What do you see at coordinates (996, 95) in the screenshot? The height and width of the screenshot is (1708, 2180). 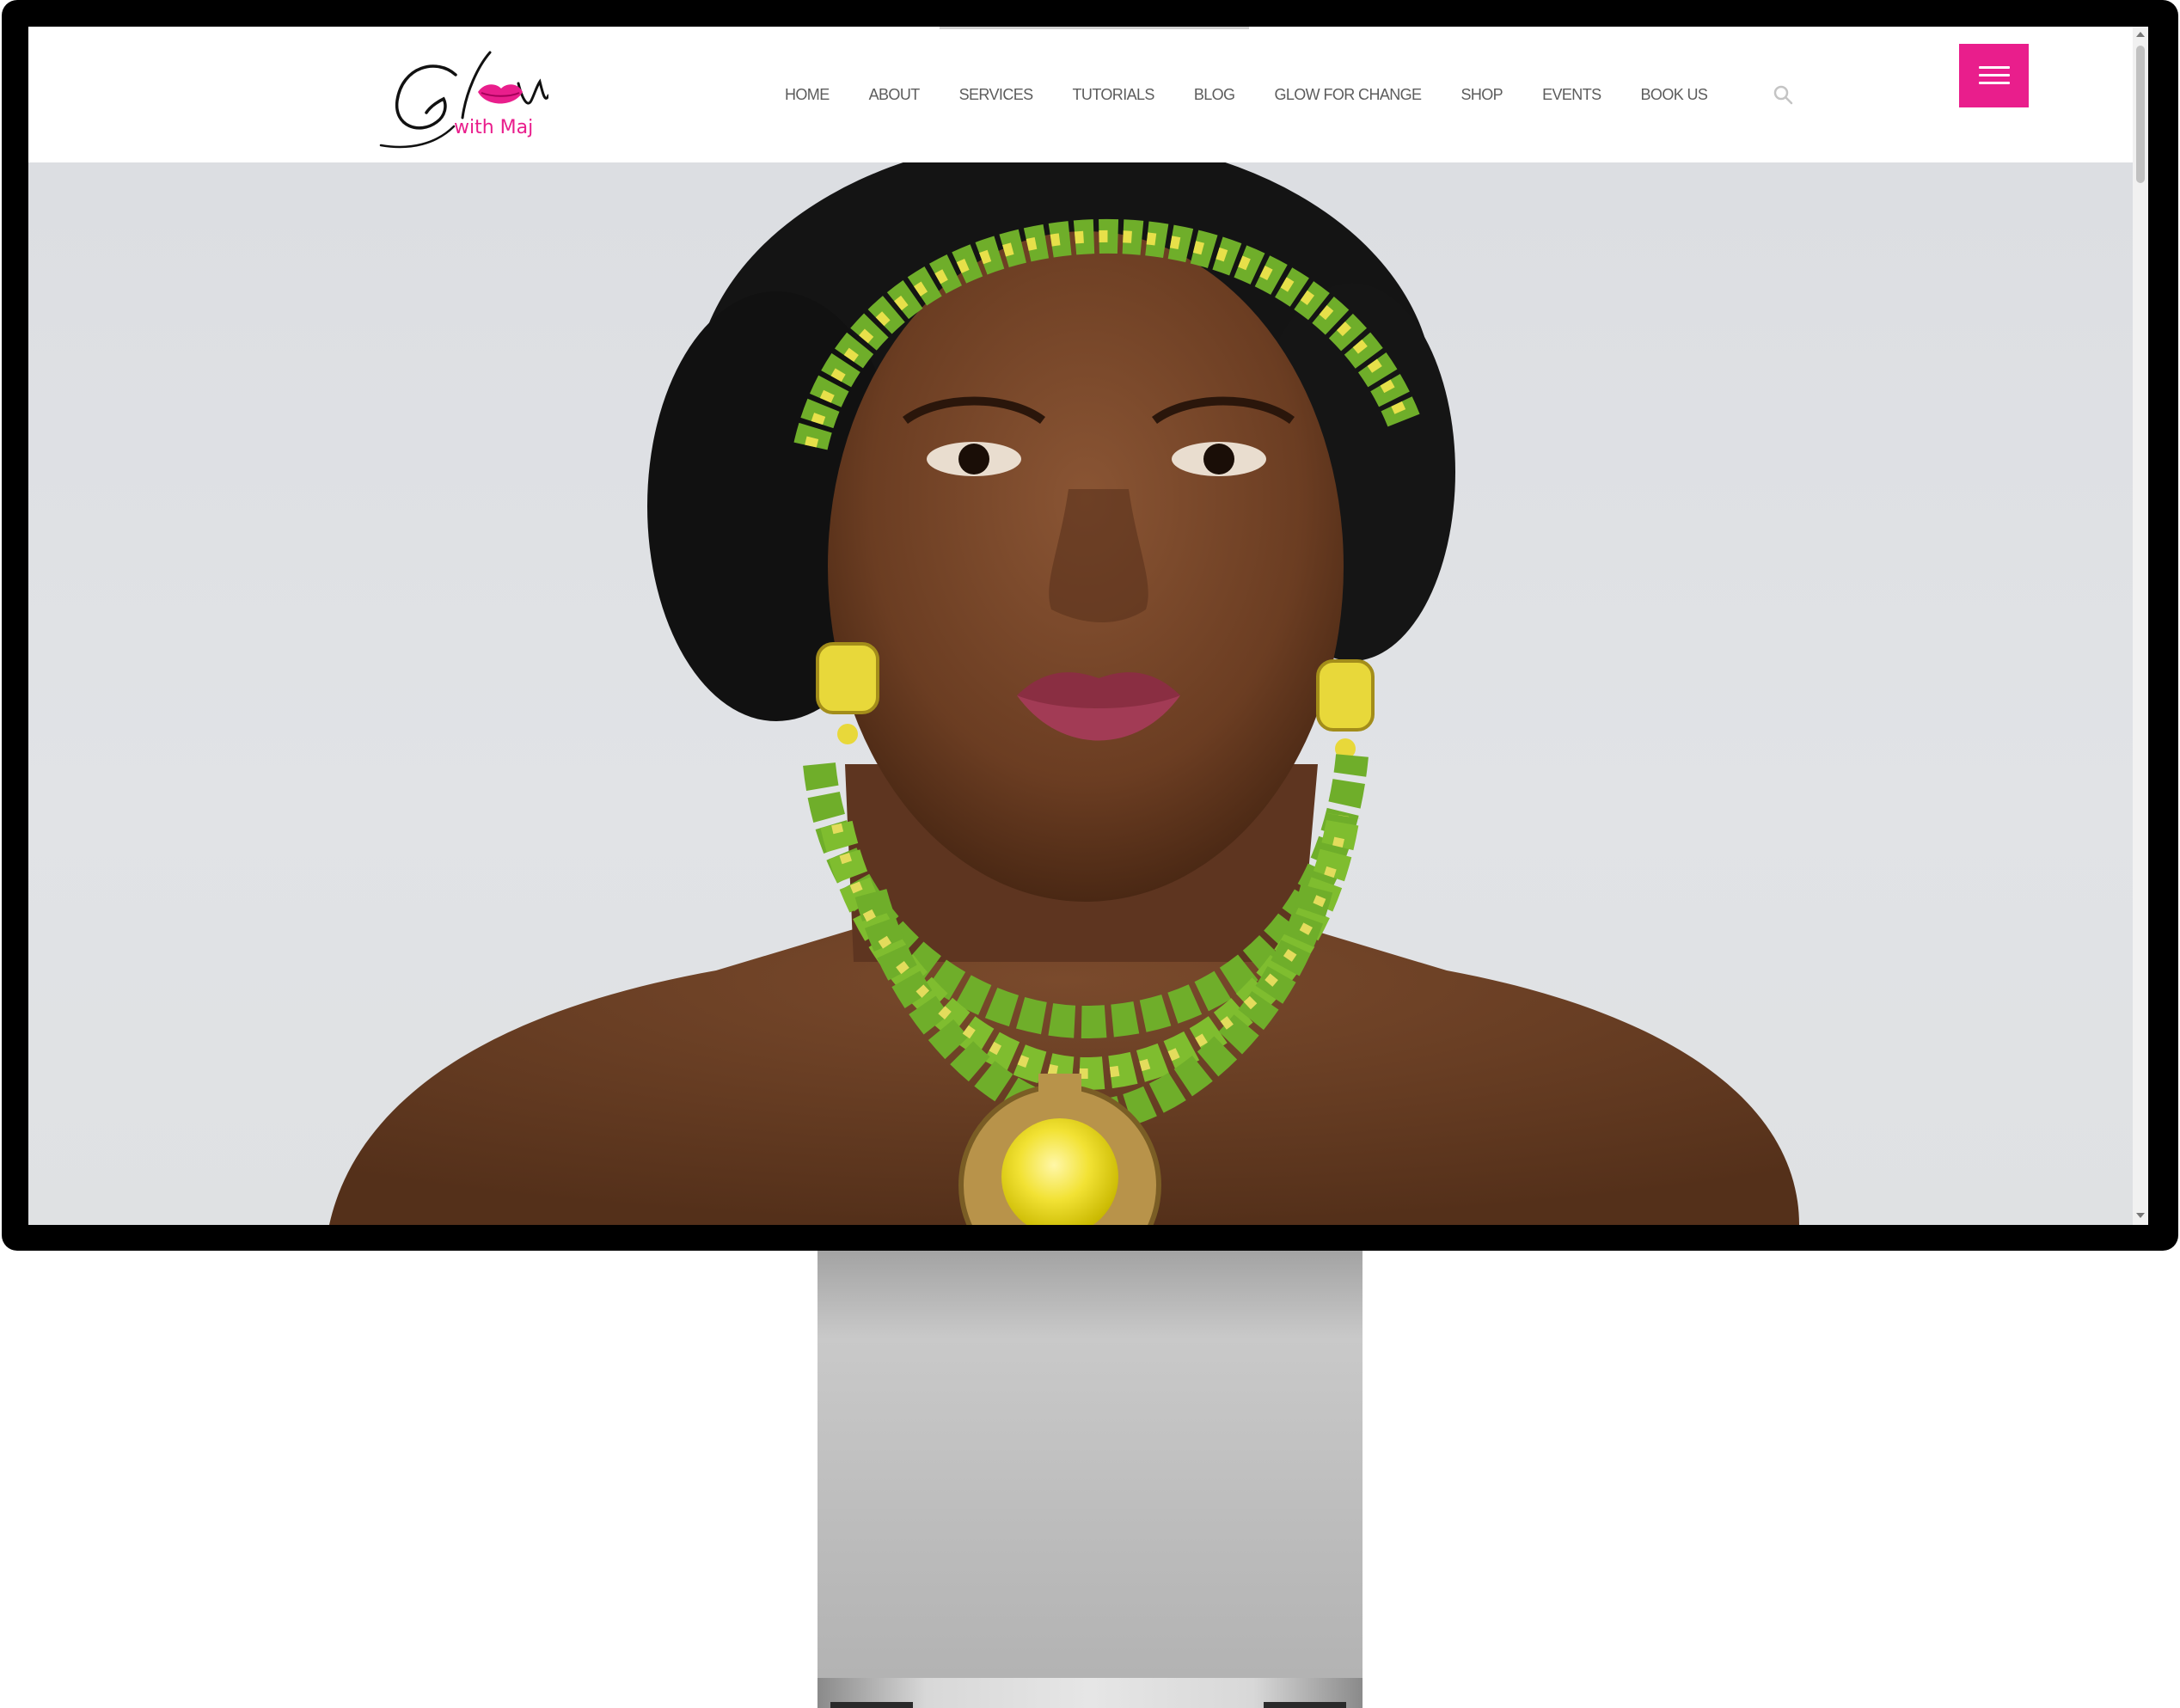 I see `nav-services: SERVICES` at bounding box center [996, 95].